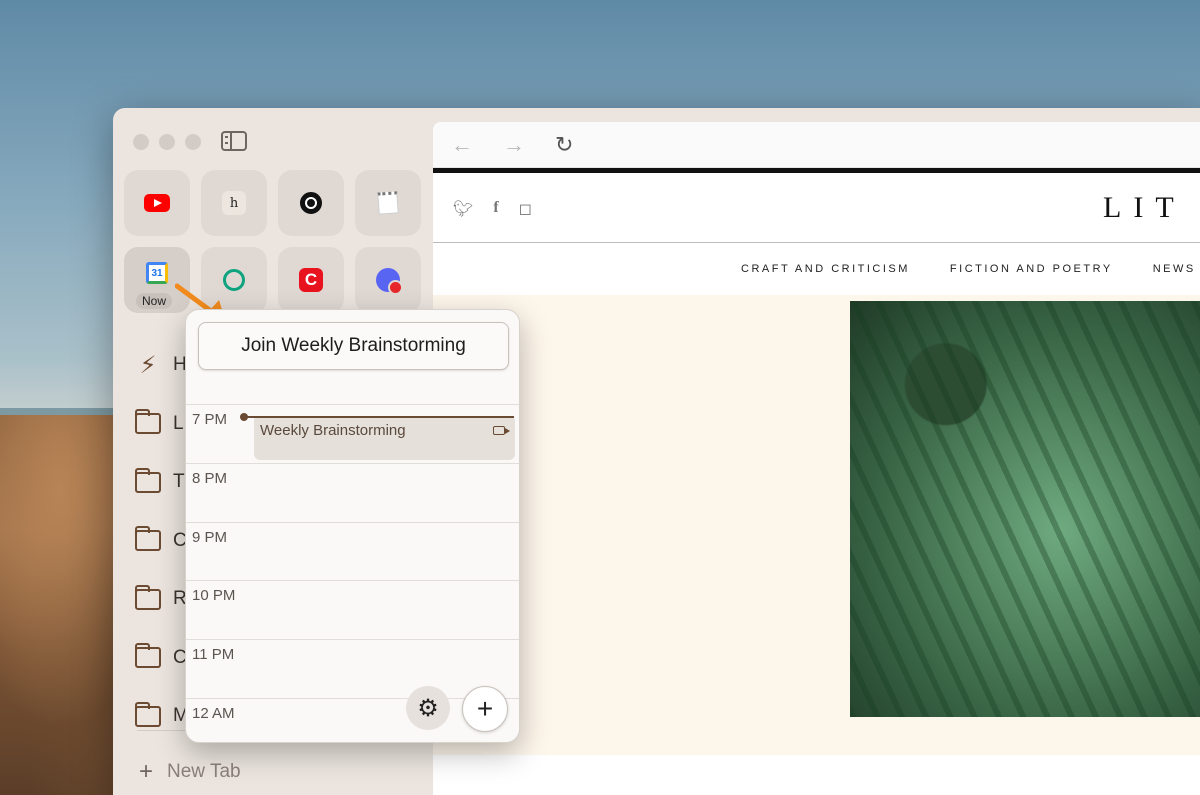 The width and height of the screenshot is (1200, 795). Describe the element at coordinates (157, 273) in the screenshot. I see `google-calendar-icon: 31` at that location.